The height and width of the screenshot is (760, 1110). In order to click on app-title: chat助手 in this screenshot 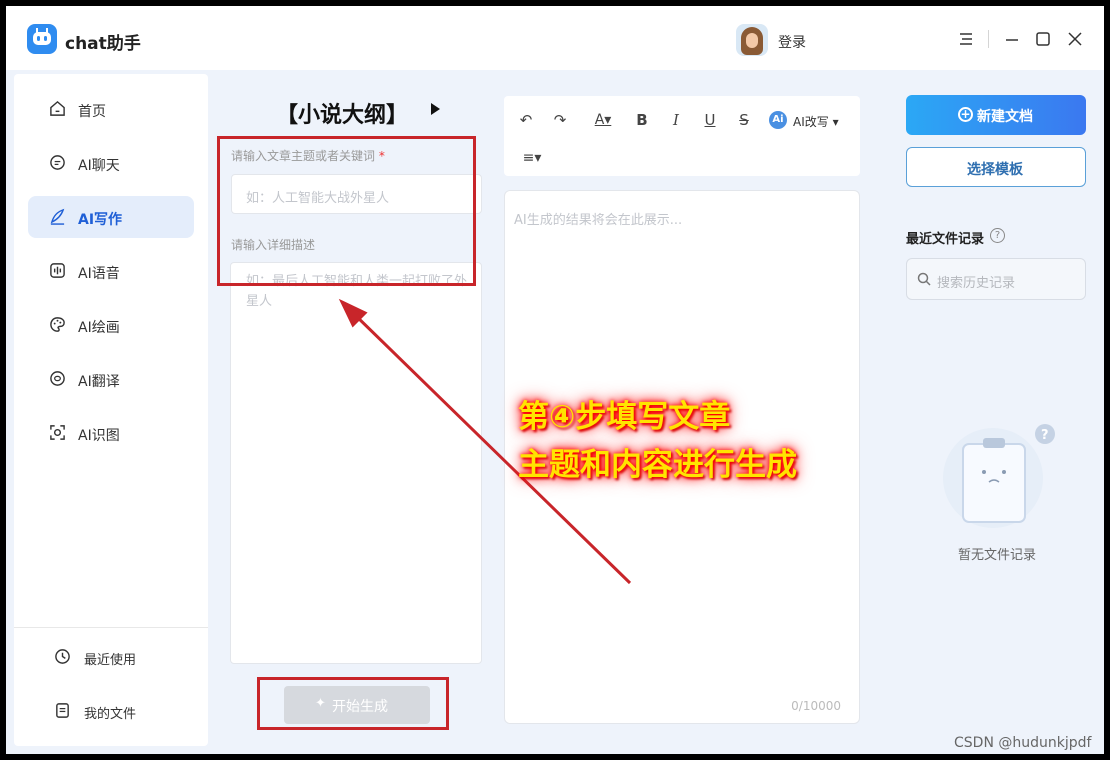, I will do `click(103, 44)`.